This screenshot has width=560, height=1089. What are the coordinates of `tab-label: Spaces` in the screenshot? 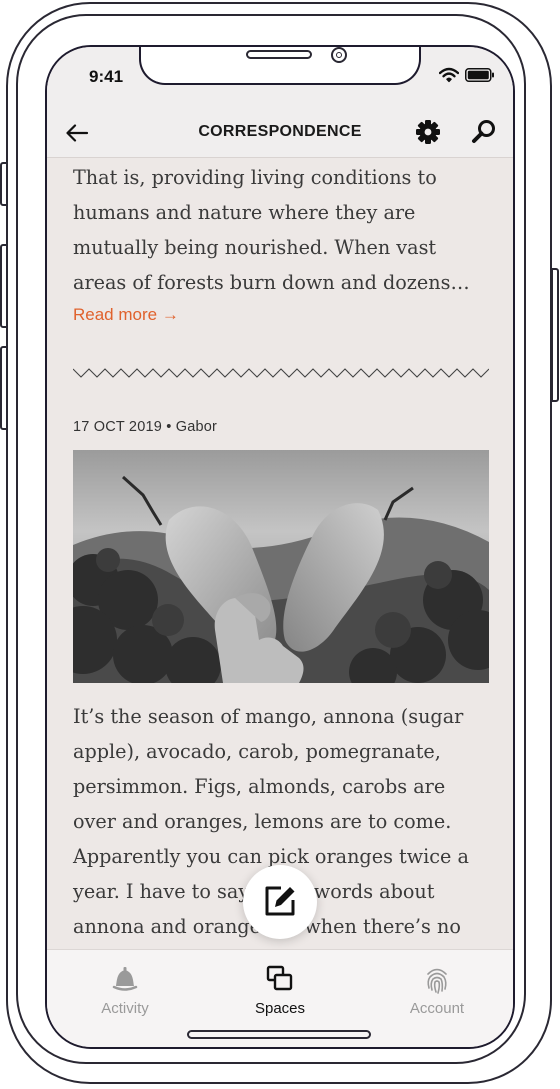 It's located at (280, 1008).